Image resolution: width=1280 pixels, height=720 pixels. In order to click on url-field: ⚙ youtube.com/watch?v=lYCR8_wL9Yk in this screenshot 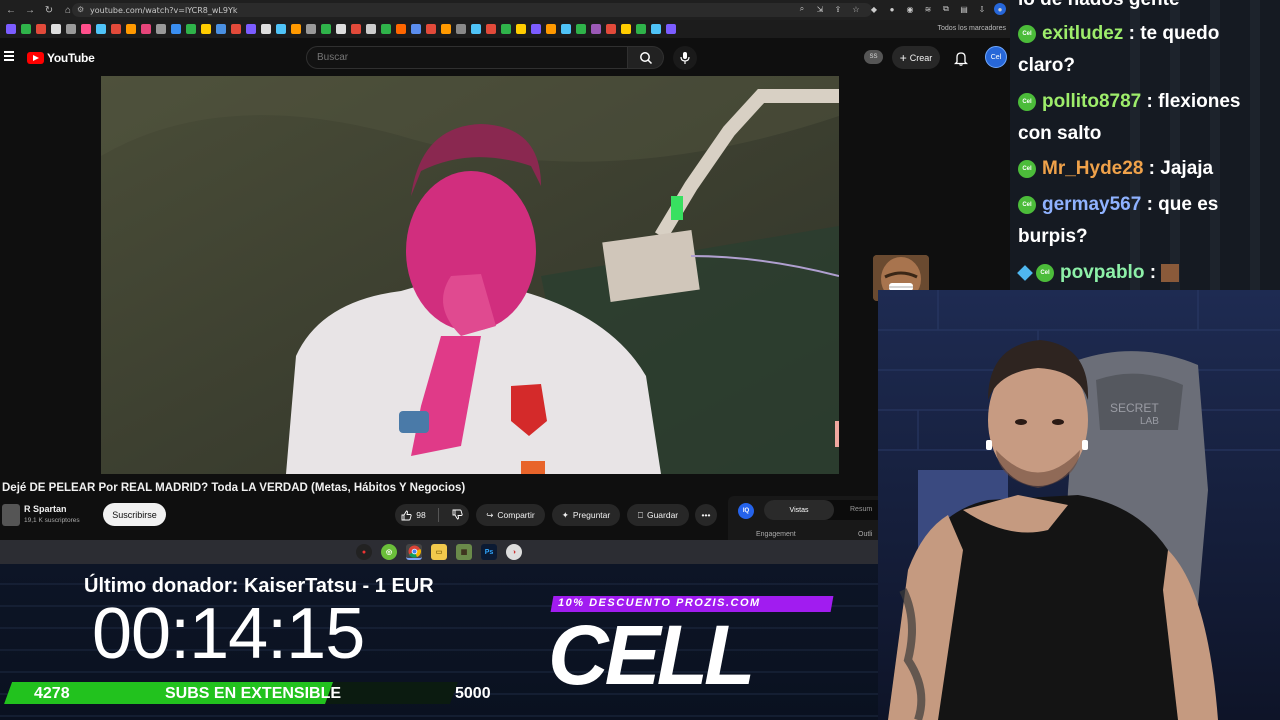, I will do `click(472, 10)`.